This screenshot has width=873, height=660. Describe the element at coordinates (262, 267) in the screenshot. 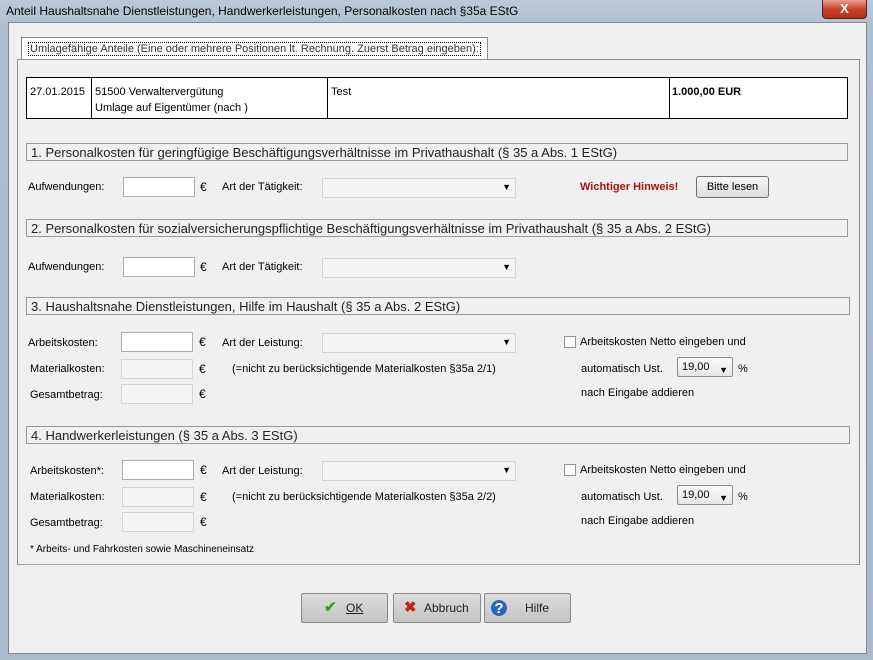

I see `s2-art-label: Art der Tätigkeit:` at that location.